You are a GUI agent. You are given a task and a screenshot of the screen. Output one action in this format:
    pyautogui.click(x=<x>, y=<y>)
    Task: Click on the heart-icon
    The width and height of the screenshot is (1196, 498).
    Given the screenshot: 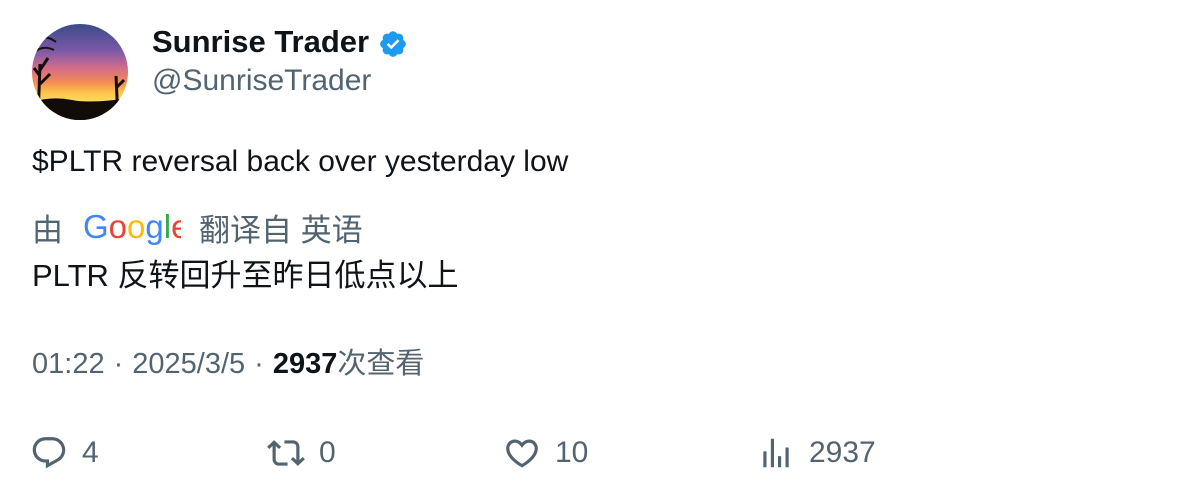 What is the action you would take?
    pyautogui.click(x=522, y=453)
    